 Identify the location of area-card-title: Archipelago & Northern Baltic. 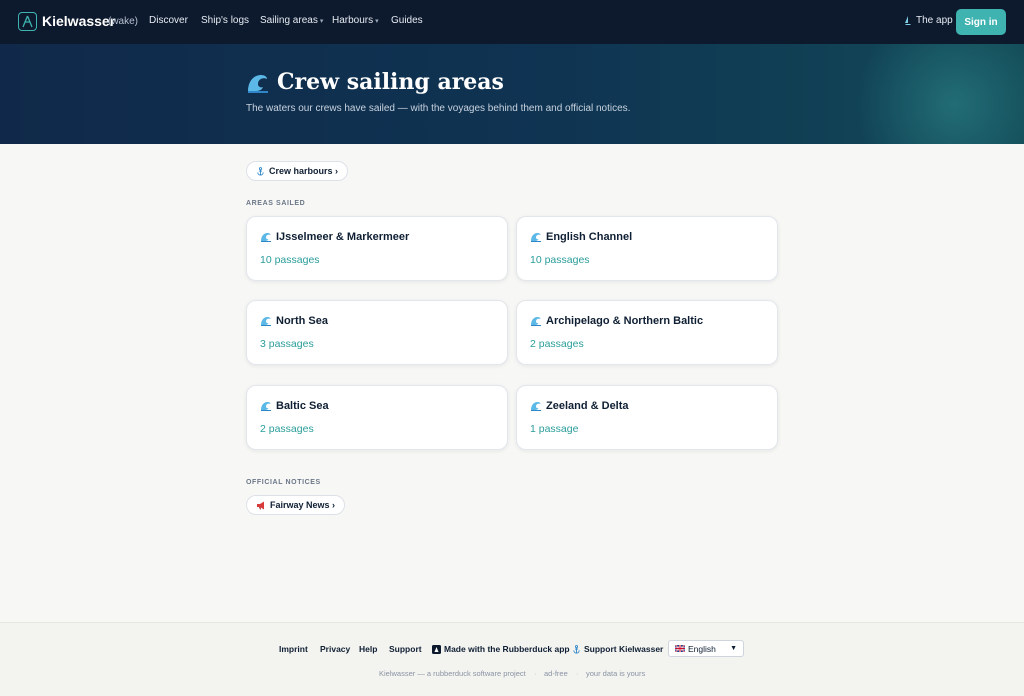
(616, 321).